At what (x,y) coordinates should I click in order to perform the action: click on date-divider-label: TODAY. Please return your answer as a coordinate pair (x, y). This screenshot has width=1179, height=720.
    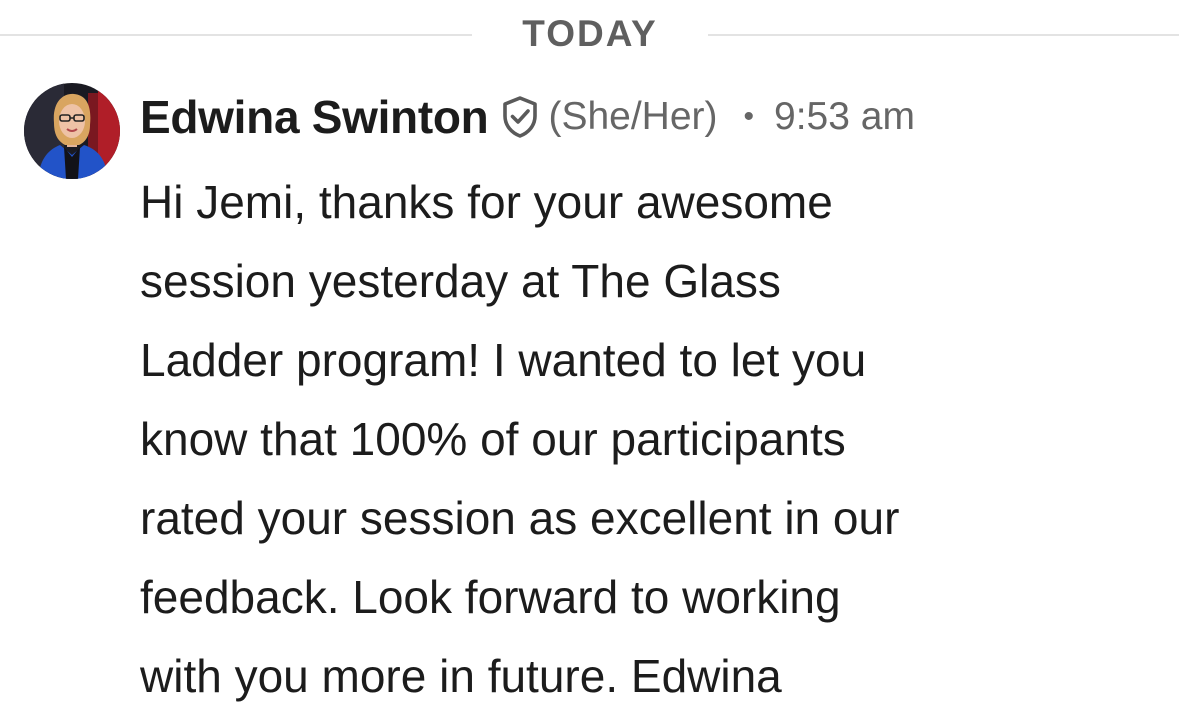
    Looking at the image, I should click on (590, 33).